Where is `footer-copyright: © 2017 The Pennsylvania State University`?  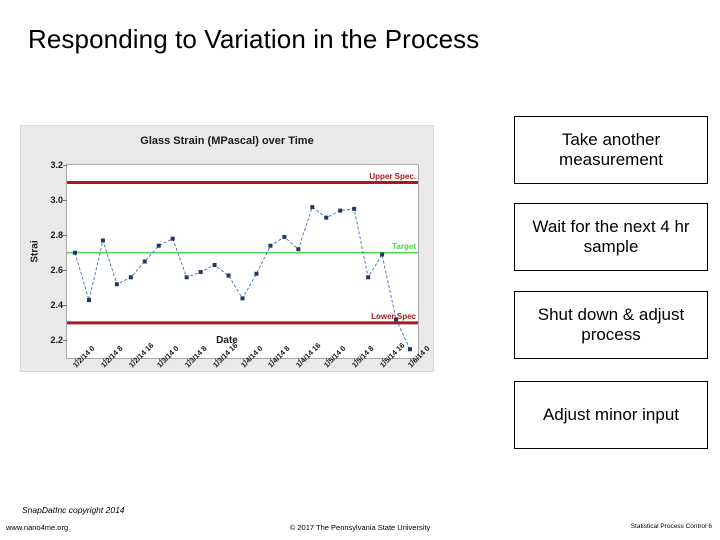
footer-copyright: © 2017 The Pennsylvania State University is located at coordinates (360, 527).